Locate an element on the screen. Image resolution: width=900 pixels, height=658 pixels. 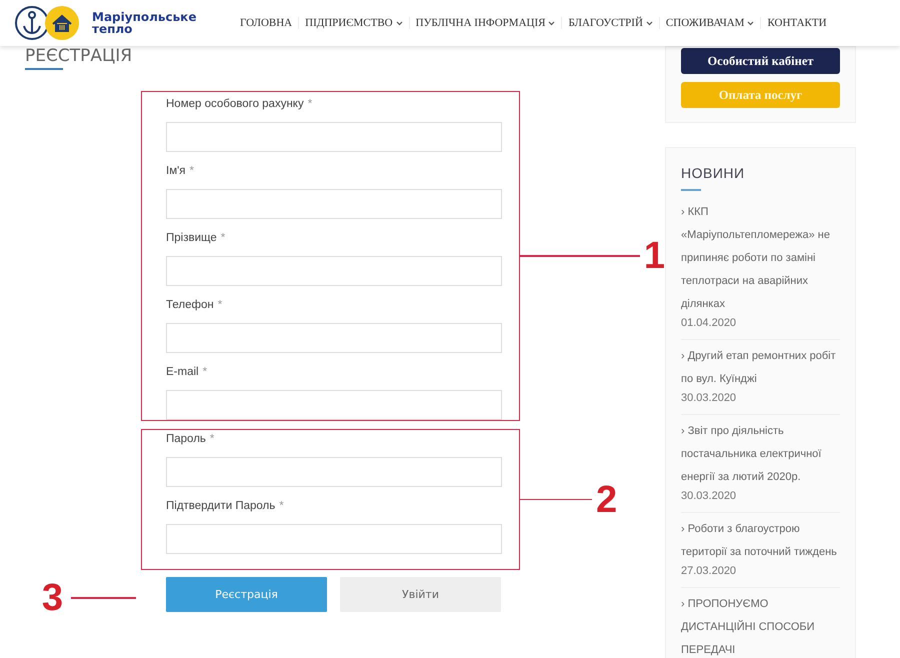
nav-link: ГОЛОВНА is located at coordinates (267, 23).